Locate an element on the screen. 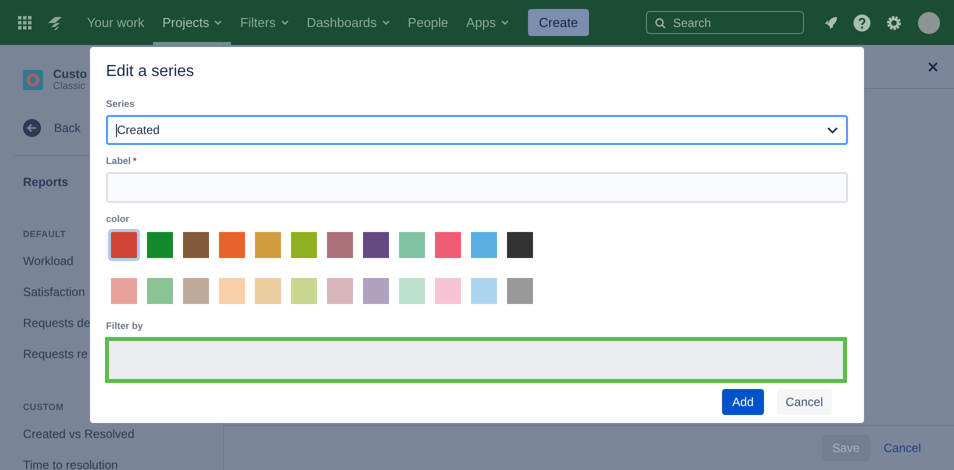 The height and width of the screenshot is (470, 954). nav-item: People is located at coordinates (428, 22).